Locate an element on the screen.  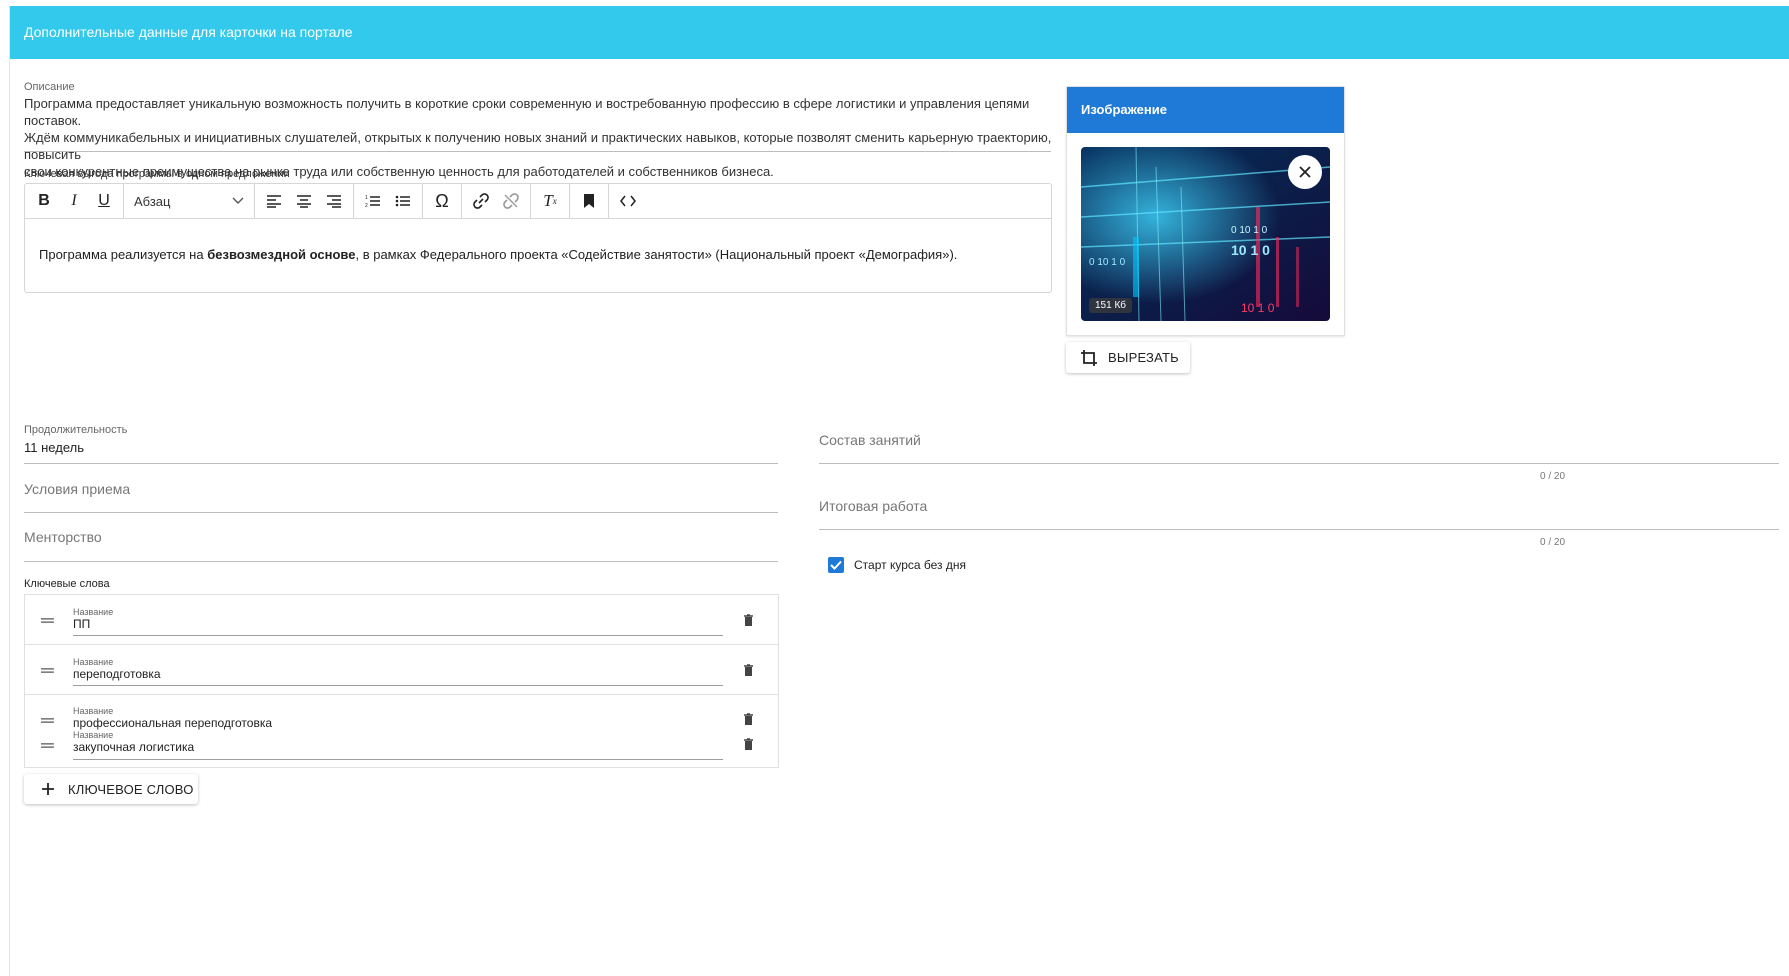
italic-button: I is located at coordinates (74, 201).